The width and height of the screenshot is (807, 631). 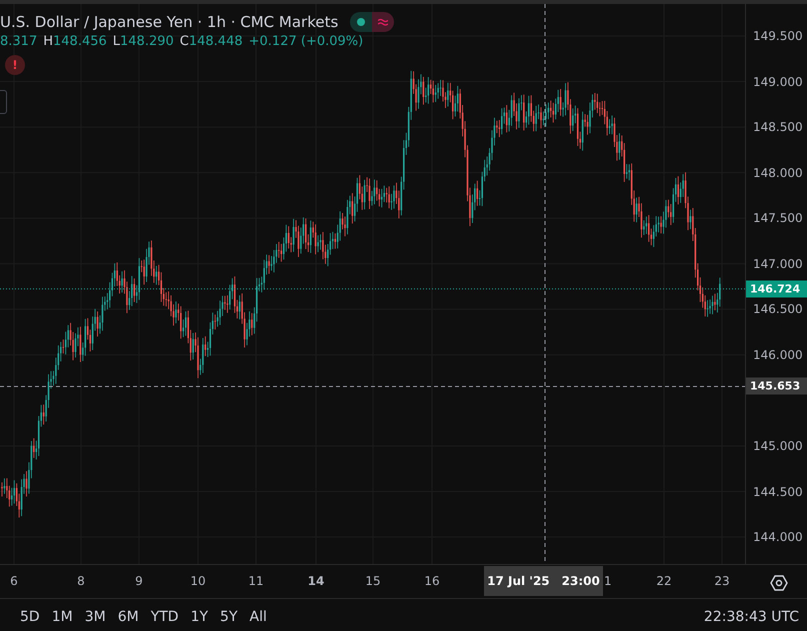 What do you see at coordinates (199, 617) in the screenshot?
I see `range-button: 1Y` at bounding box center [199, 617].